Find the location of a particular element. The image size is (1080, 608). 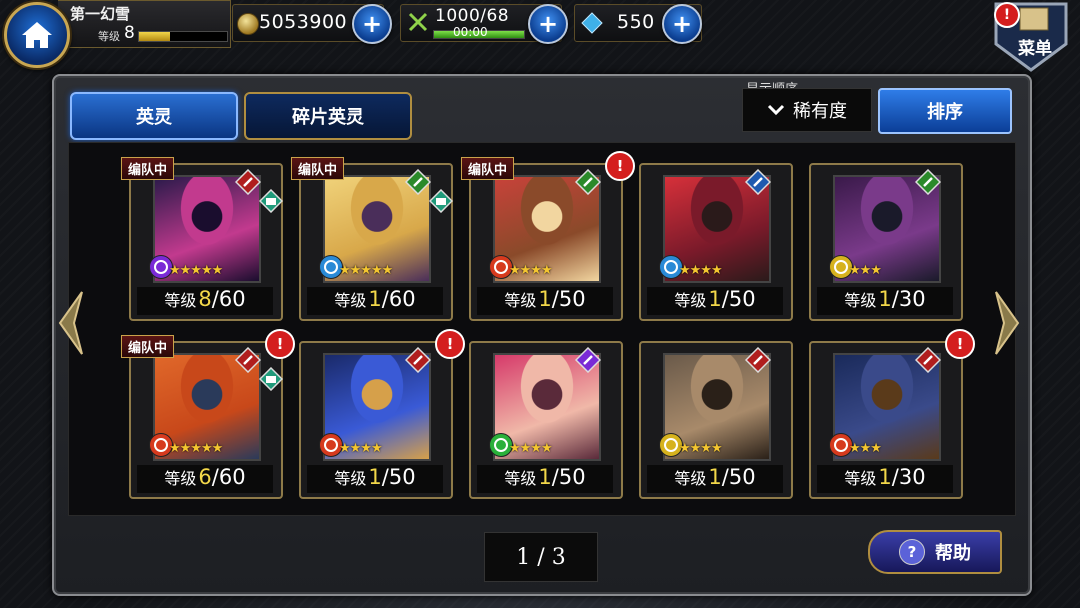

bow-icon is located at coordinates (248, 360).